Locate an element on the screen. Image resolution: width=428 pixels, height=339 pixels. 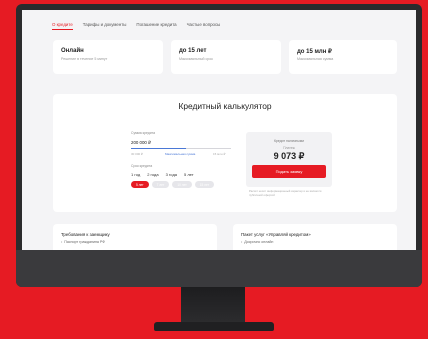
submit-application-button: Подать заявку is located at coordinates (289, 171).